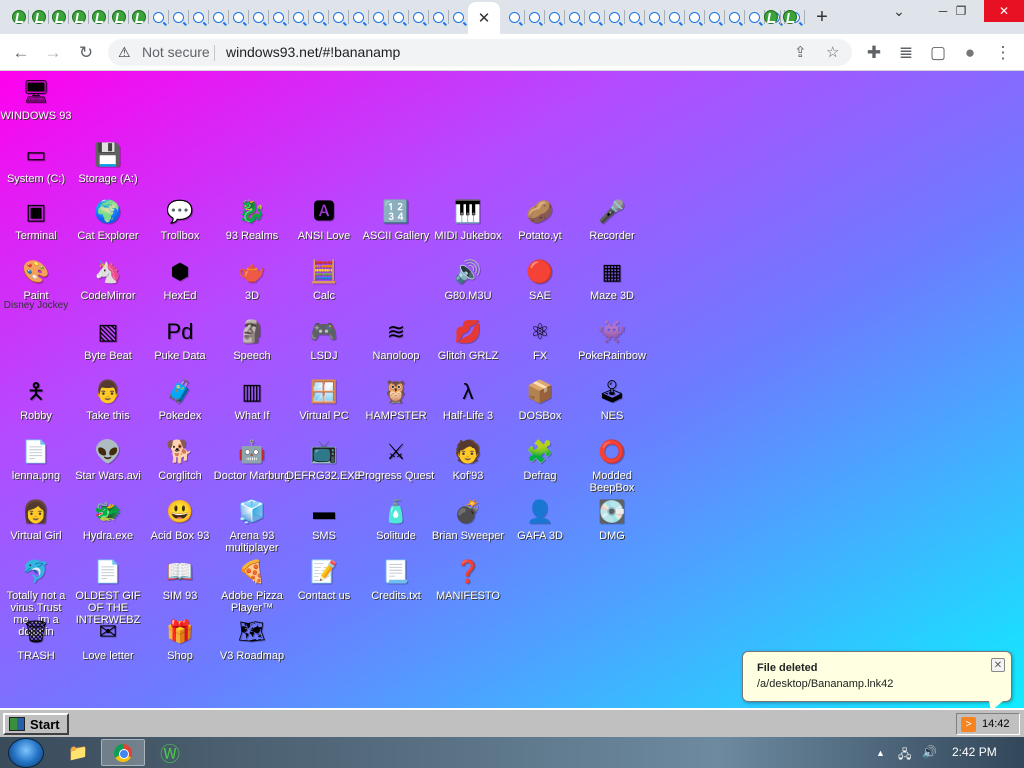 This screenshot has height=768, width=1024. I want to click on back-button: ←, so click(21, 53).